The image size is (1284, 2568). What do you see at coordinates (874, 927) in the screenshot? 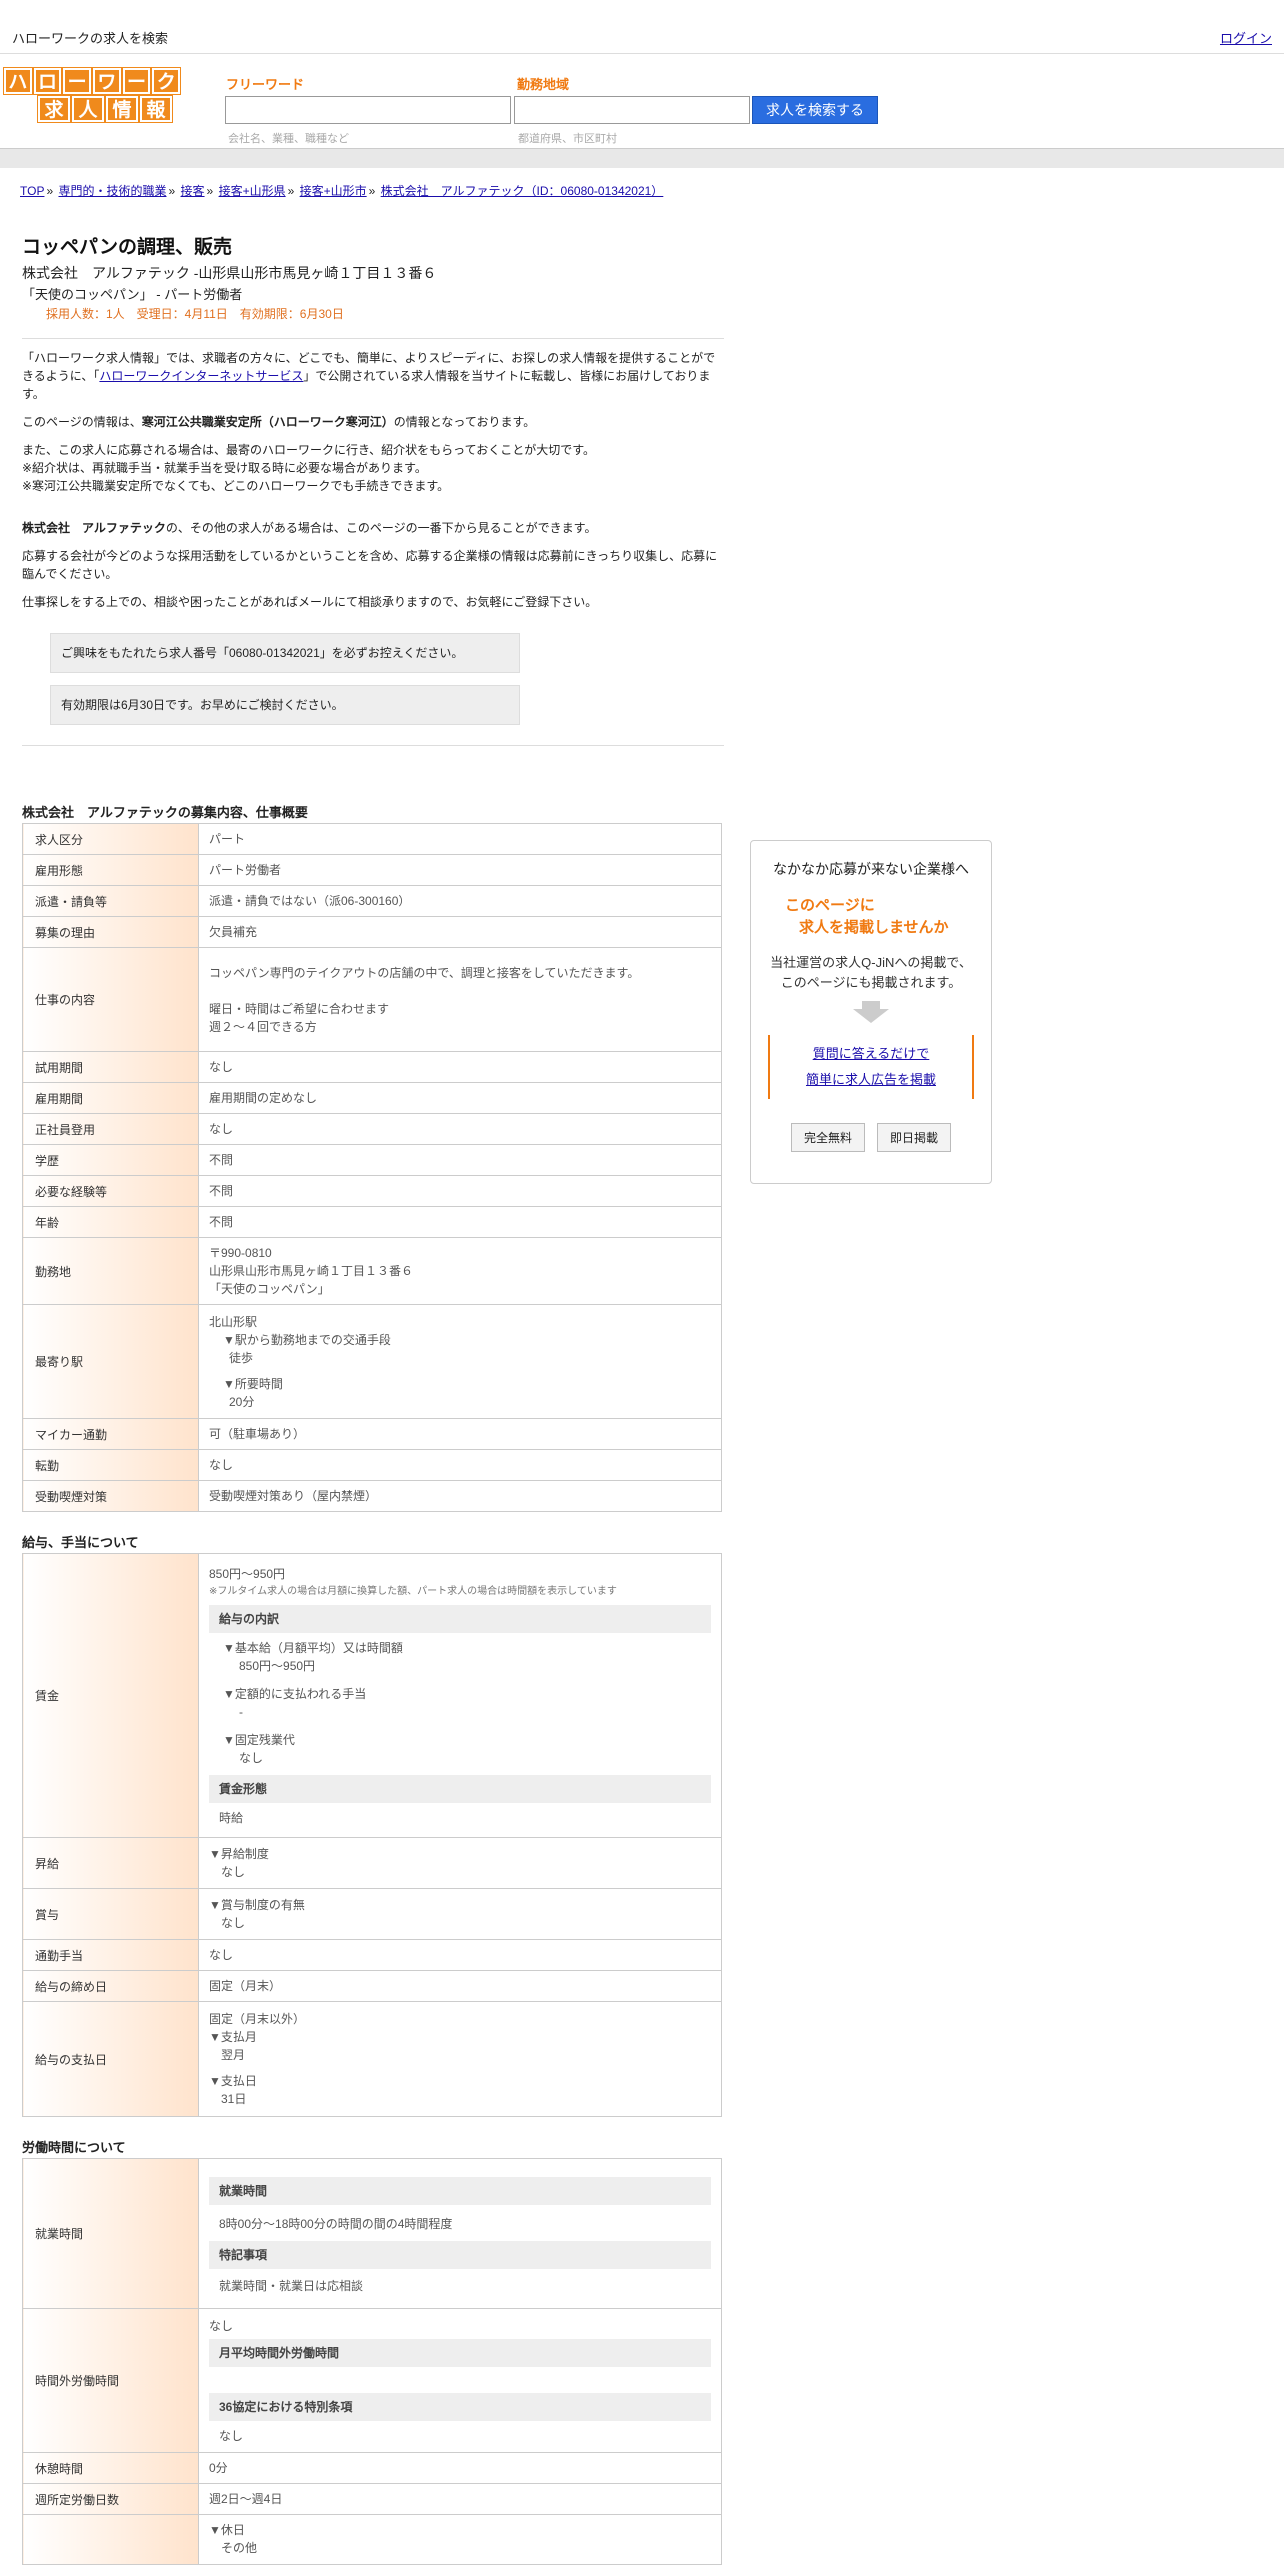
I see `ad-headline-line: 求人を掲載しませんか` at bounding box center [874, 927].